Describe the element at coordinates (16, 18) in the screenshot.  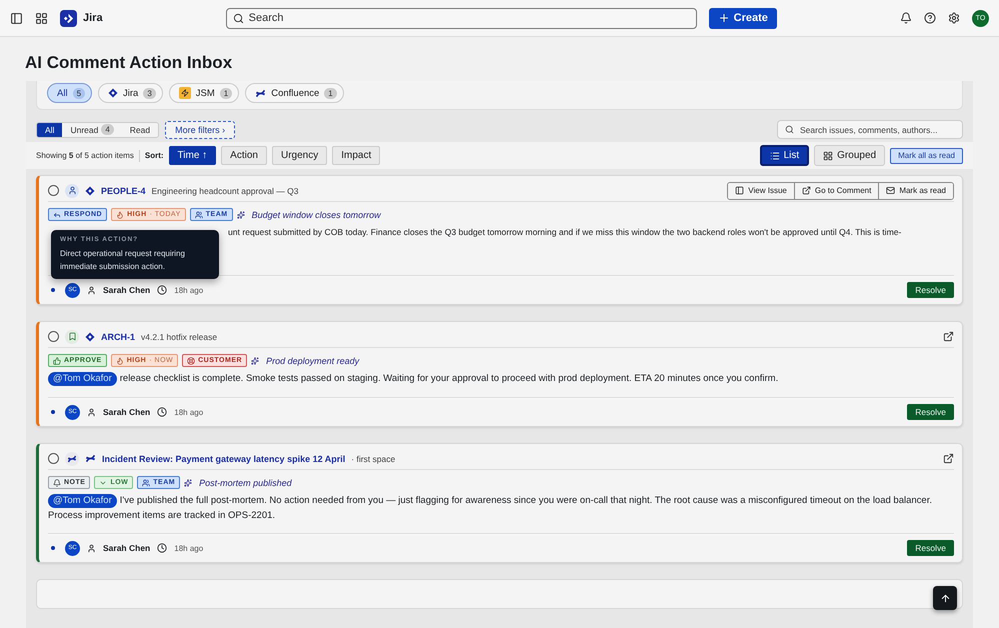
I see `sidebar-toggle-icon` at that location.